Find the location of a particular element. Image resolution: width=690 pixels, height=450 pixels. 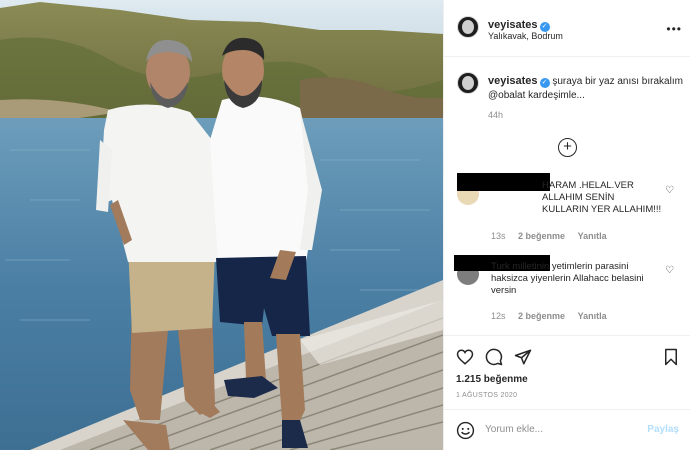

more-dots-icon: ••• is located at coordinates (674, 29).